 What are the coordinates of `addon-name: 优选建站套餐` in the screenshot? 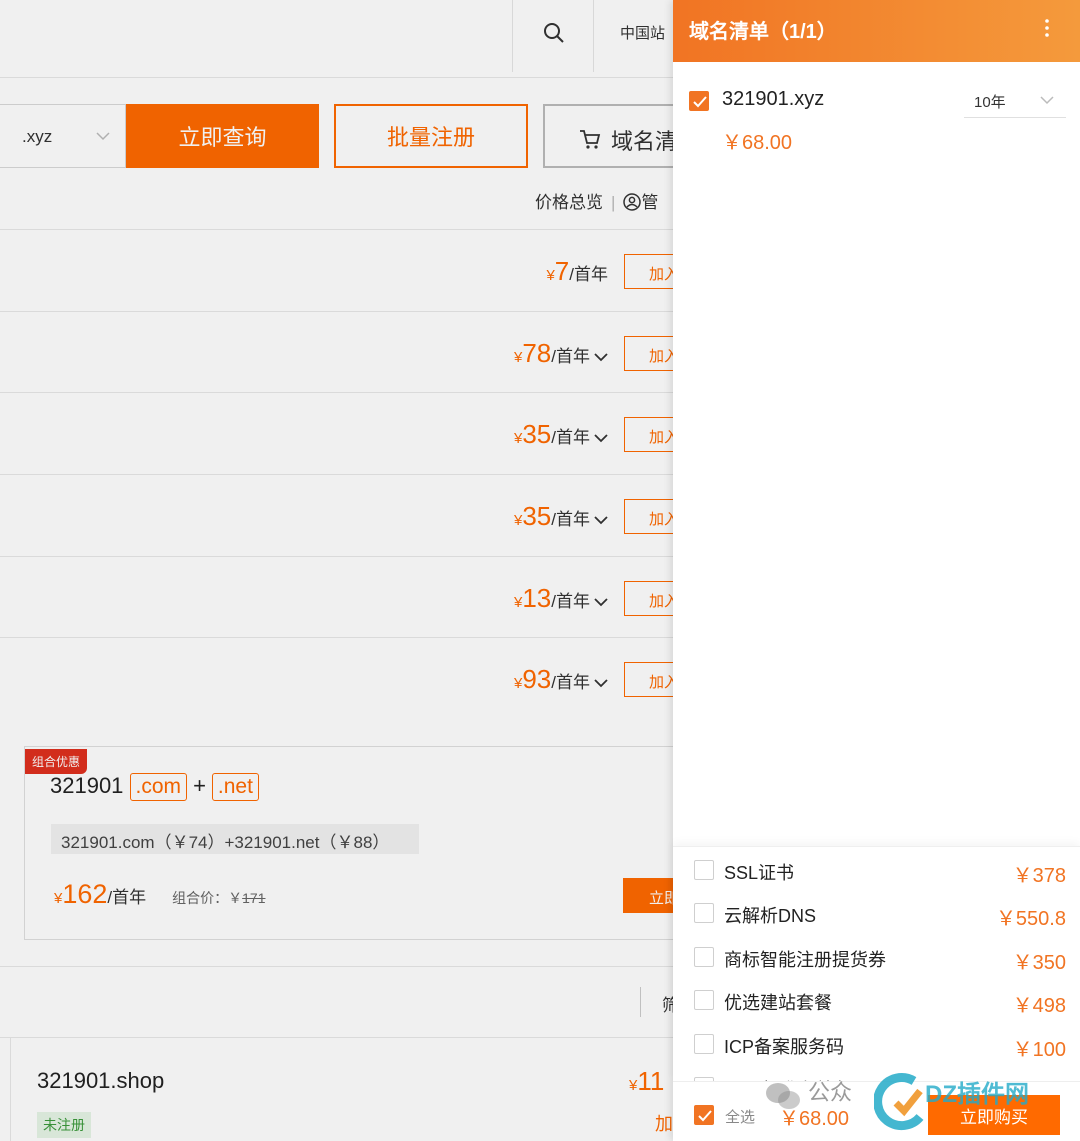 It's located at (778, 1003).